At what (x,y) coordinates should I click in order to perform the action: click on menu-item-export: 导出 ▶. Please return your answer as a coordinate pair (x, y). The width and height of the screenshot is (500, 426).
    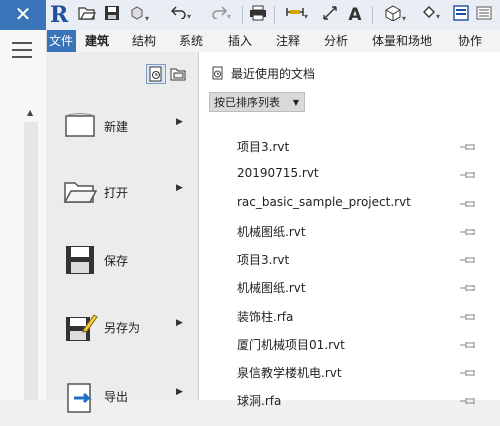
    Looking at the image, I should click on (122, 397).